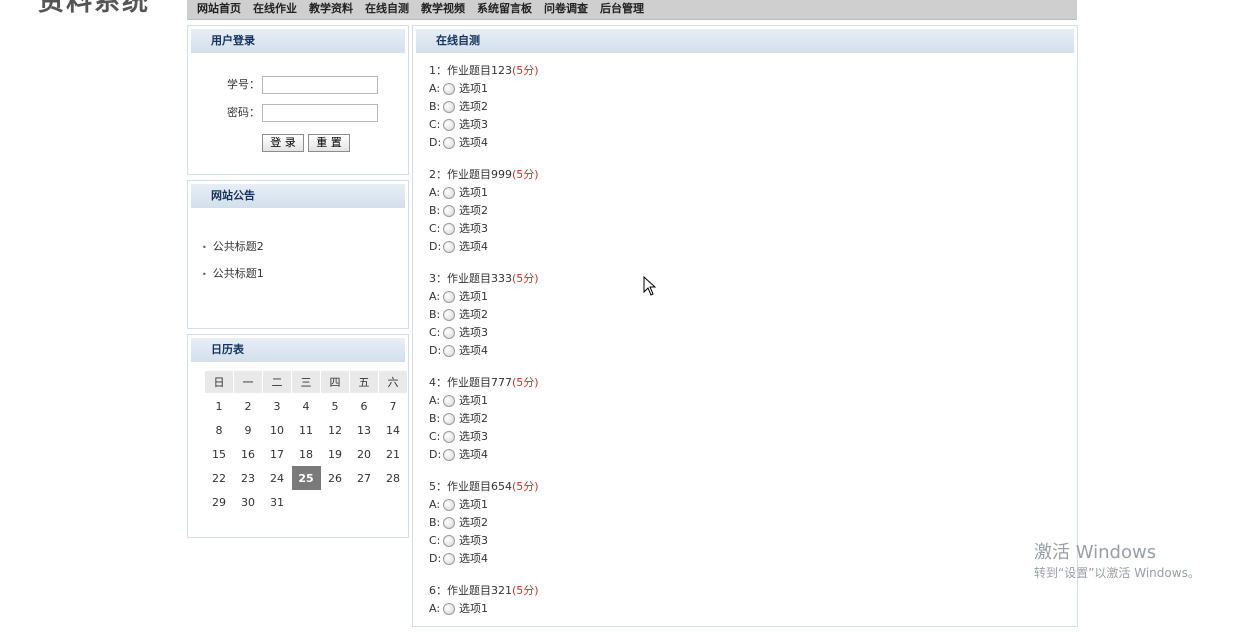 Image resolution: width=1256 pixels, height=632 pixels. What do you see at coordinates (277, 502) in the screenshot?
I see `calendar-day: 31` at bounding box center [277, 502].